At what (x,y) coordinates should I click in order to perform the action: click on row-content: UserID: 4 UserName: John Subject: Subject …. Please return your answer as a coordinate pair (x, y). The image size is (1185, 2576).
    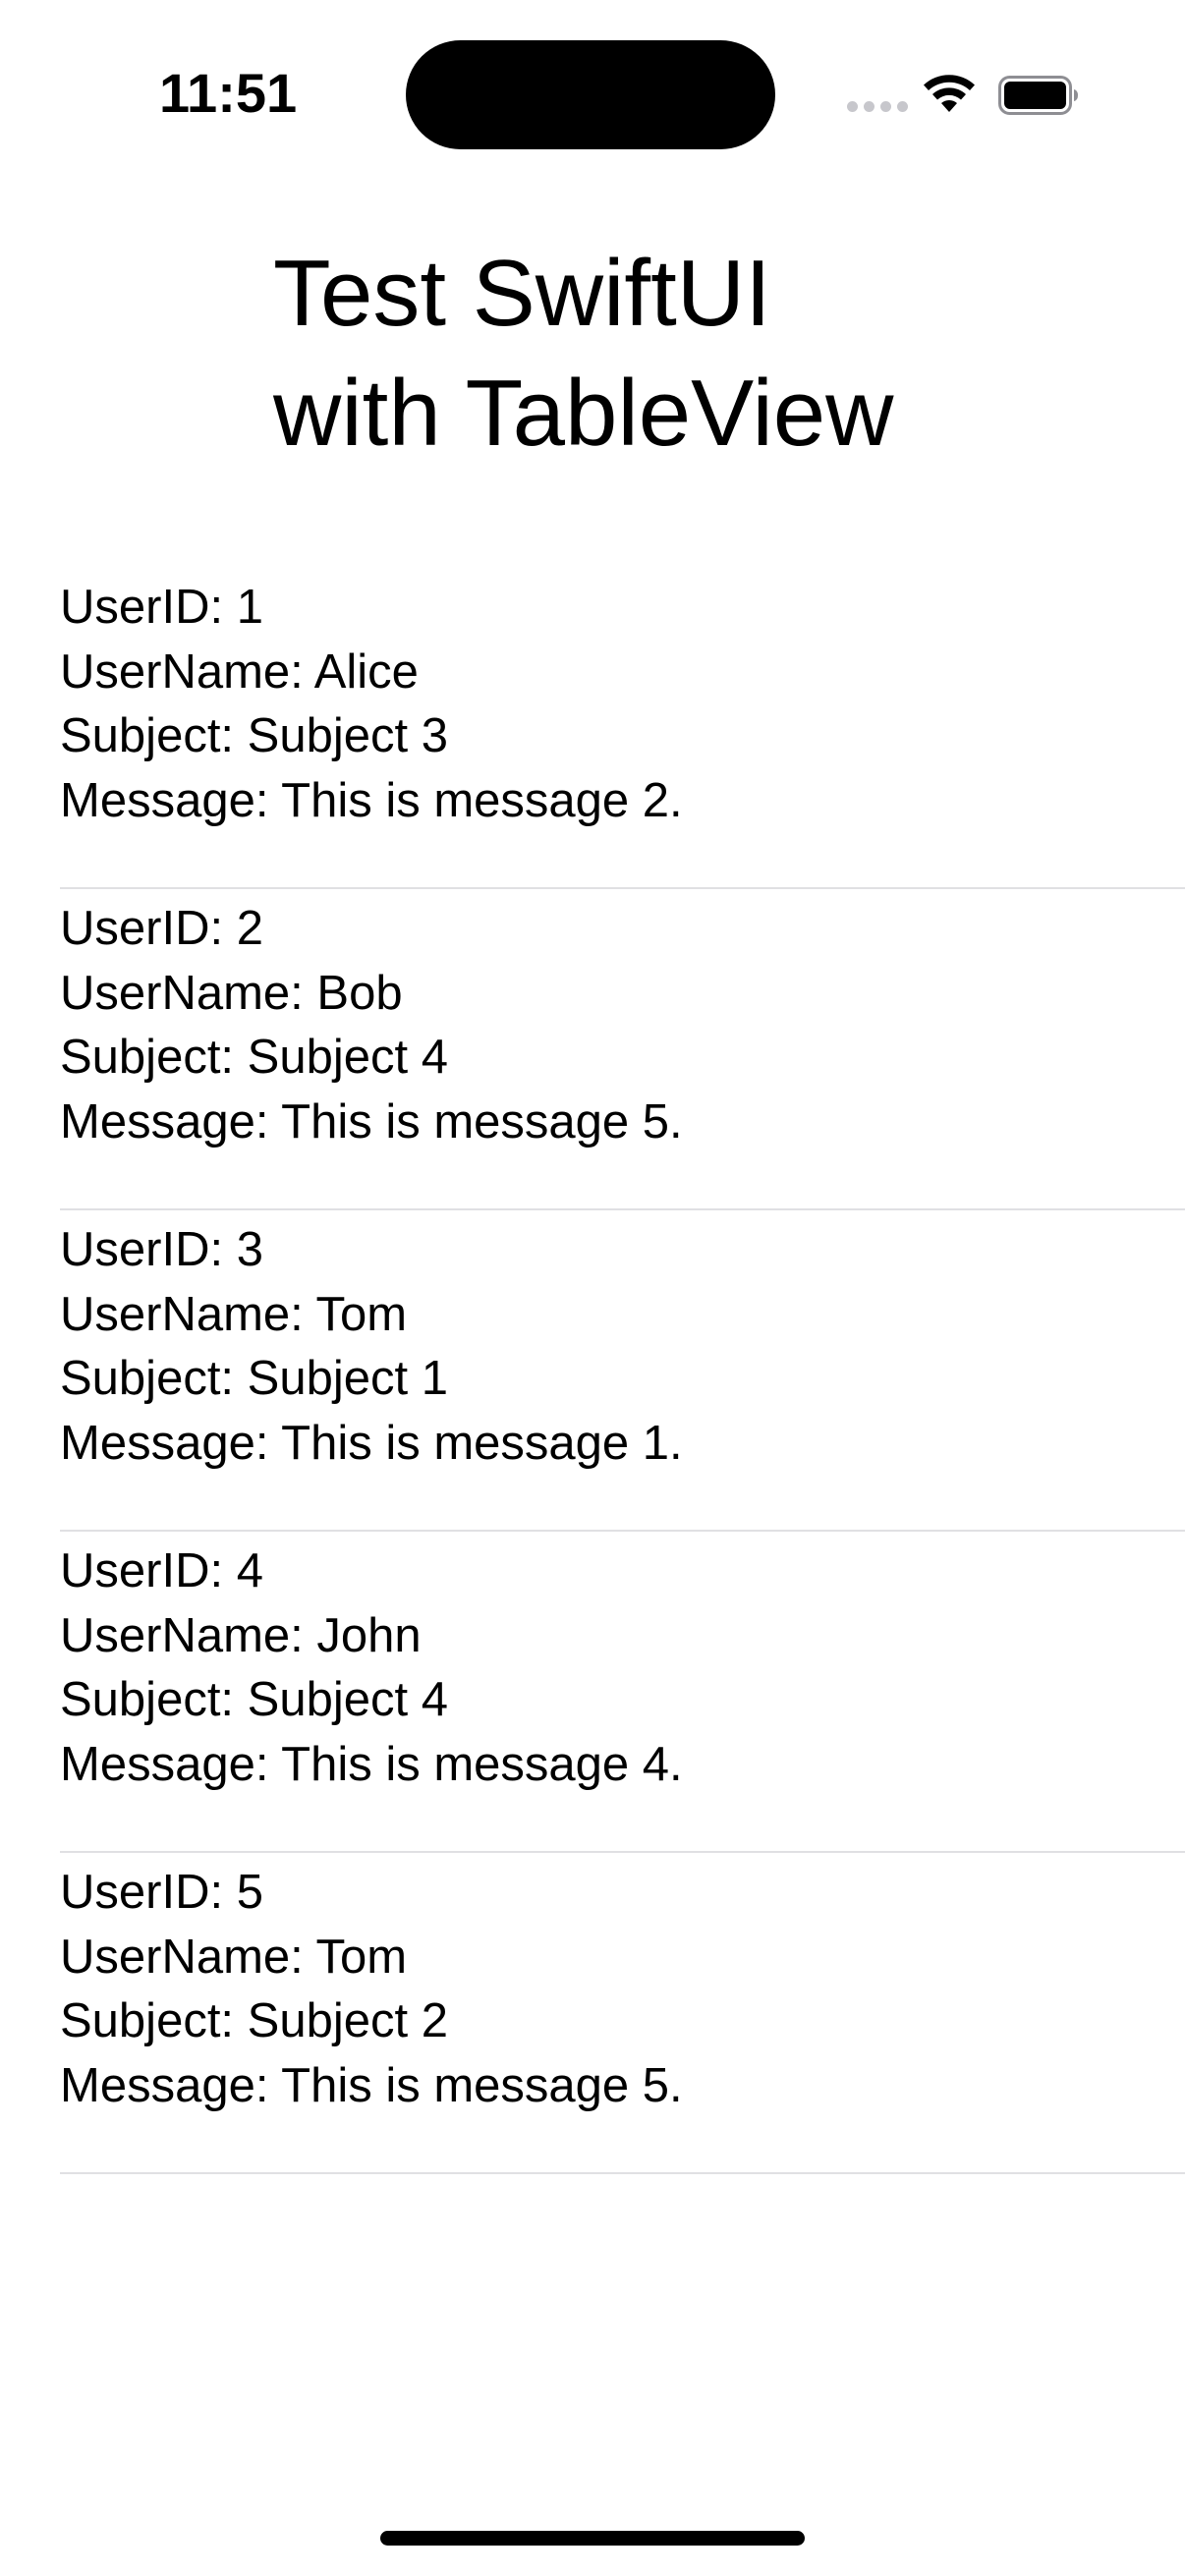
    Looking at the image, I should click on (372, 1668).